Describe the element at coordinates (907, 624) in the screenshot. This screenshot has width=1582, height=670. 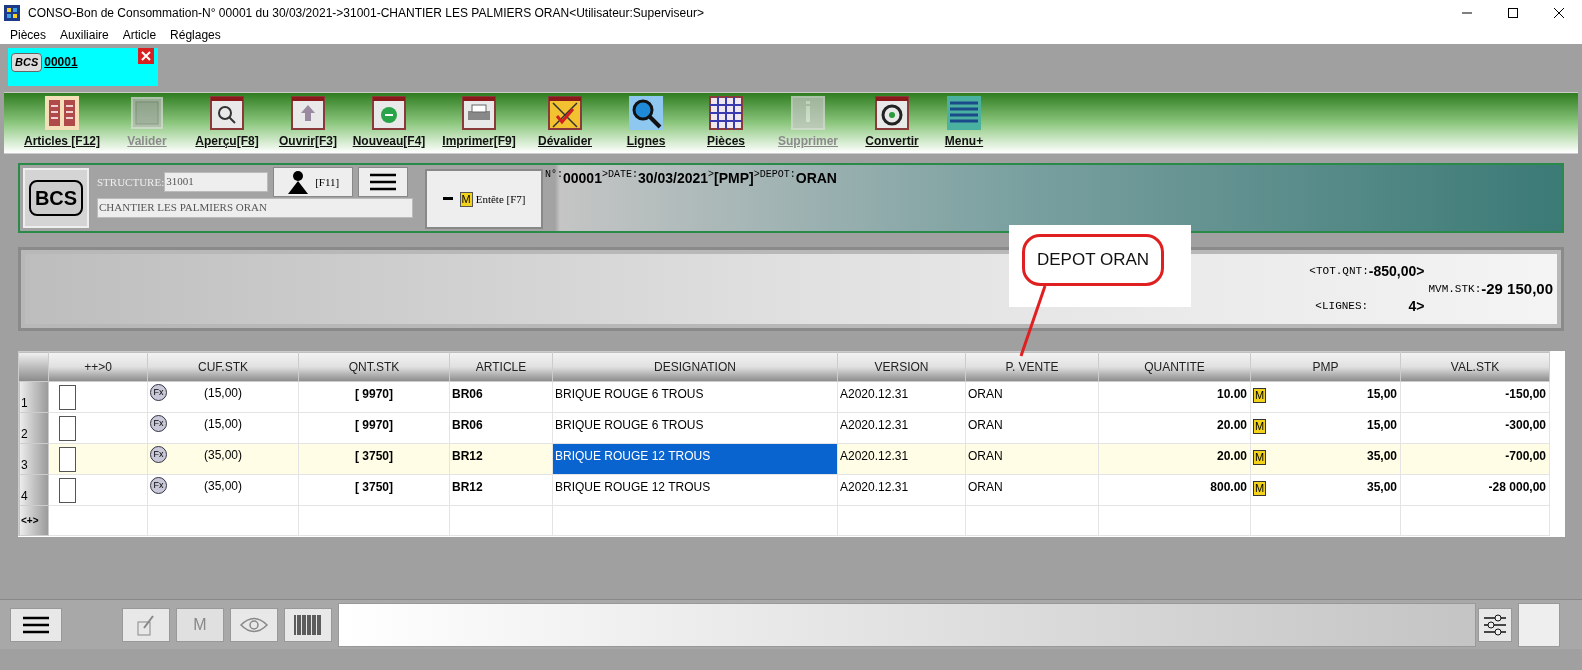
I see `input-field` at that location.